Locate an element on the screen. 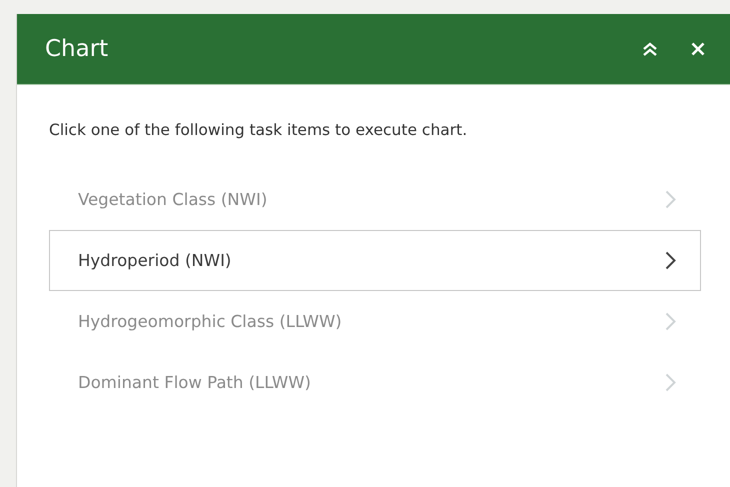 Image resolution: width=730 pixels, height=487 pixels. close-icon is located at coordinates (698, 49).